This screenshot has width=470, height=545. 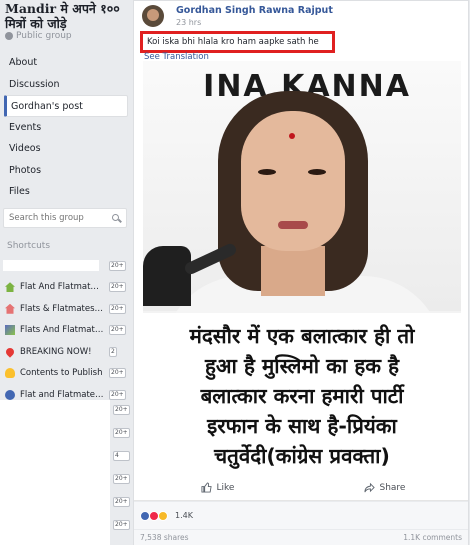 What do you see at coordinates (66, 149) in the screenshot?
I see `nav-videos: Videos` at bounding box center [66, 149].